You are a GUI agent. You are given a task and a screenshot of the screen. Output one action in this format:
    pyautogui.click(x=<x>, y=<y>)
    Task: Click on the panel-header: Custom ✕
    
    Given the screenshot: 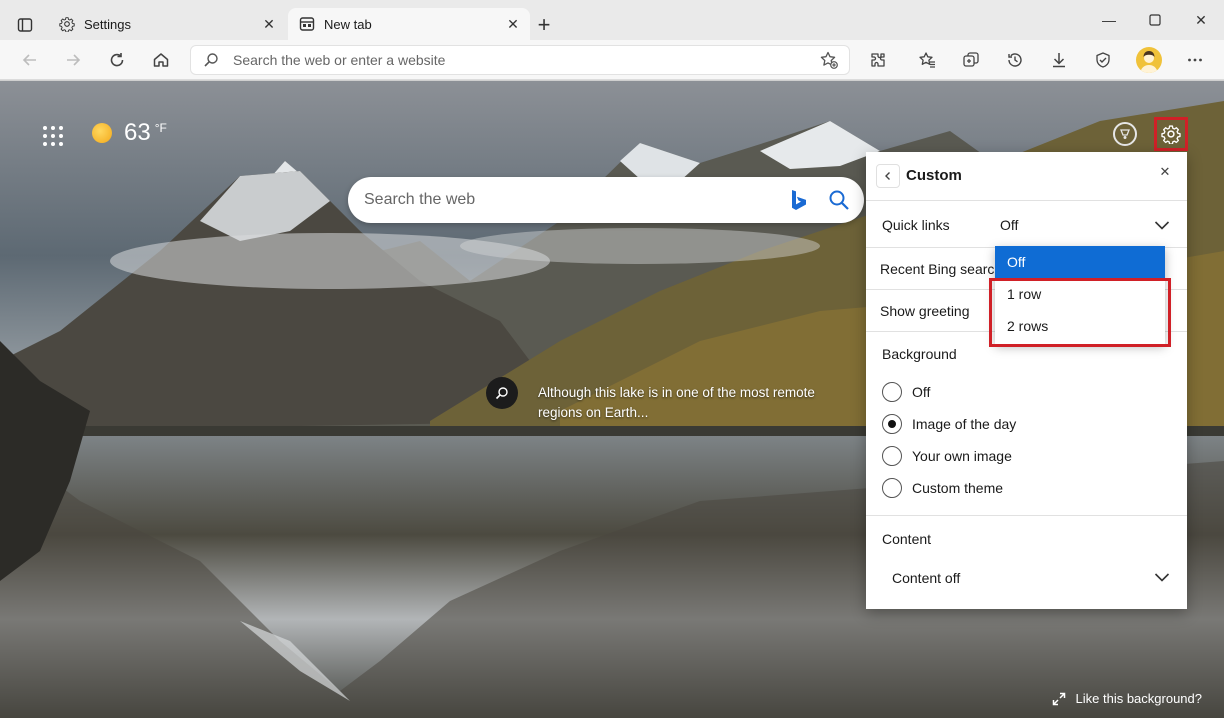 What is the action you would take?
    pyautogui.click(x=1026, y=176)
    